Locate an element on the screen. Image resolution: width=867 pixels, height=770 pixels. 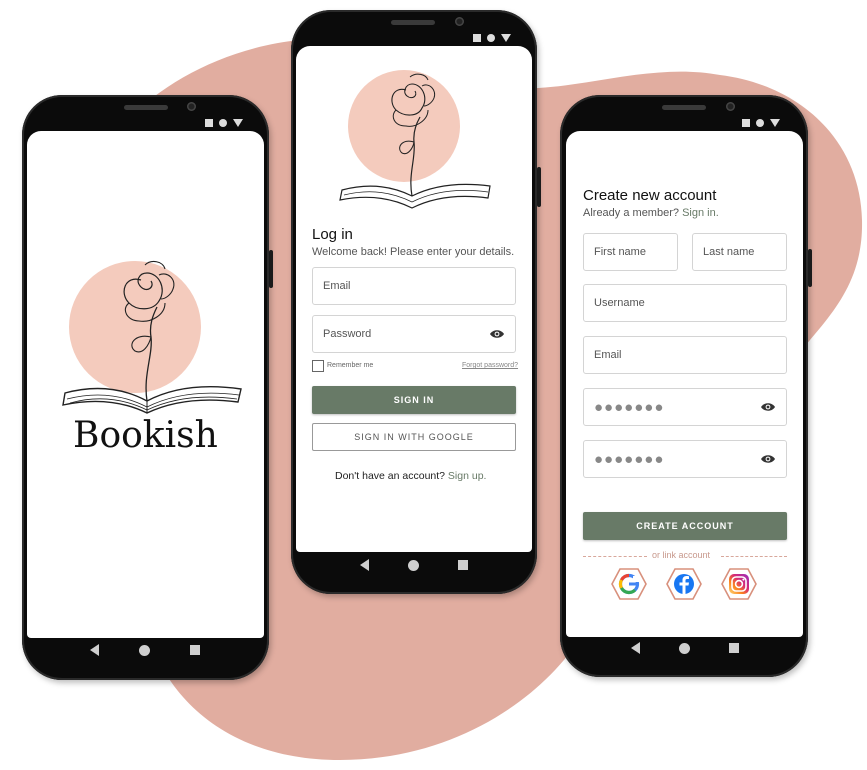
last-name-field: Last name is located at coordinates (739, 252).